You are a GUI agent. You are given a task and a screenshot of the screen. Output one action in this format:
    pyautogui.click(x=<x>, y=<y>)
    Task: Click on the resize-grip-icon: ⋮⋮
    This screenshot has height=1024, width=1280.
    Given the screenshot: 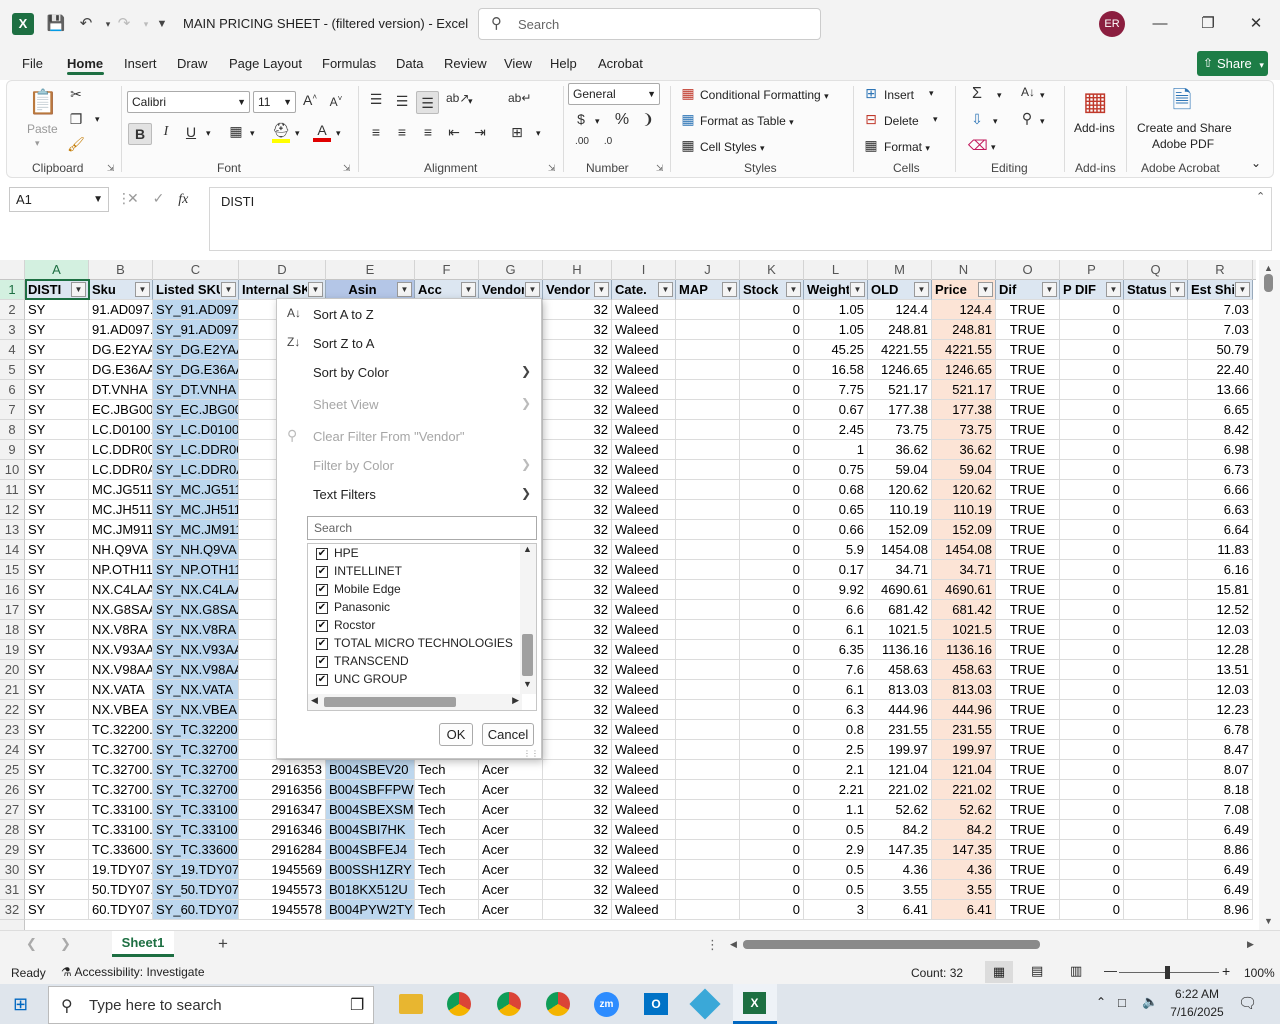 What is the action you would take?
    pyautogui.click(x=531, y=753)
    